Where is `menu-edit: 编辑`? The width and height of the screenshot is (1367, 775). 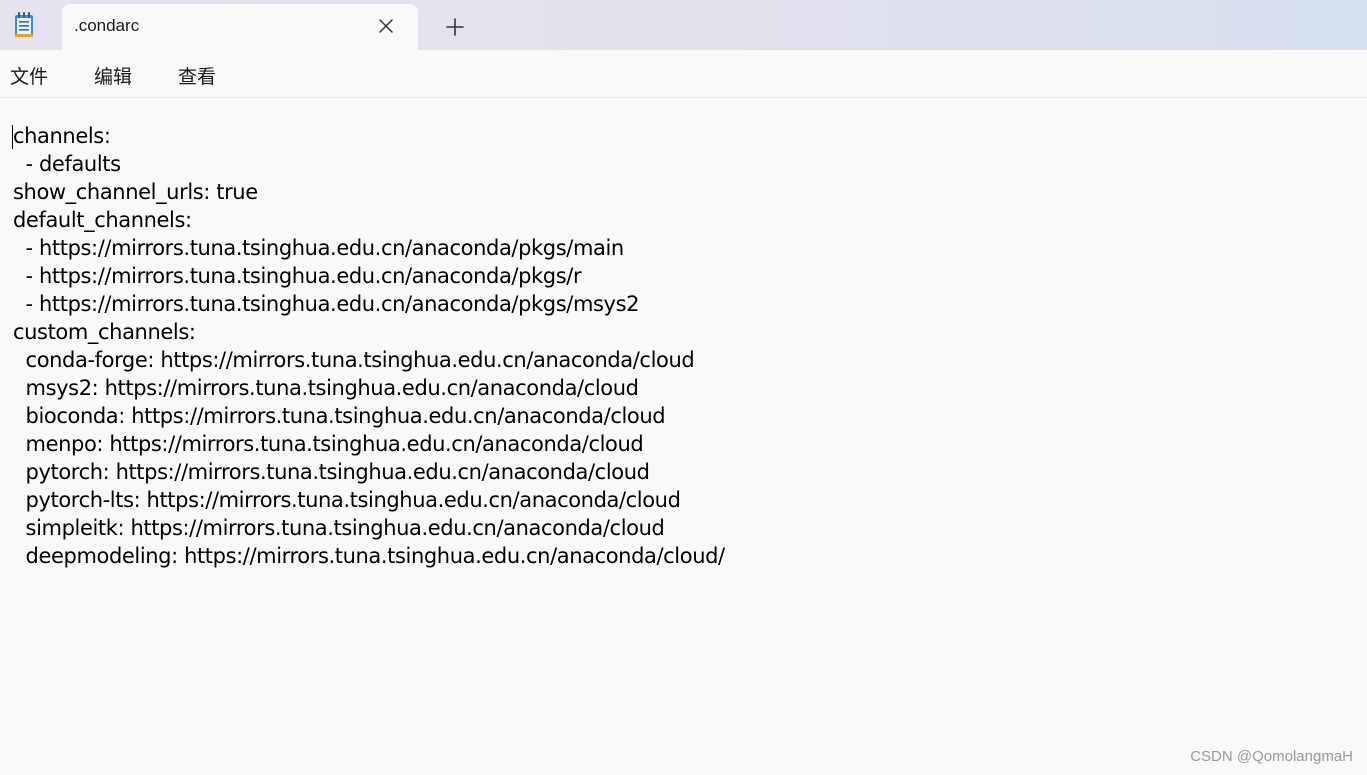
menu-edit: 编辑 is located at coordinates (113, 75).